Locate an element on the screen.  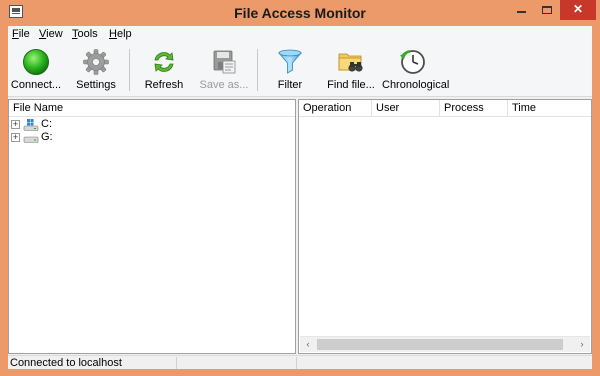
clock-icon is located at coordinates (412, 62).